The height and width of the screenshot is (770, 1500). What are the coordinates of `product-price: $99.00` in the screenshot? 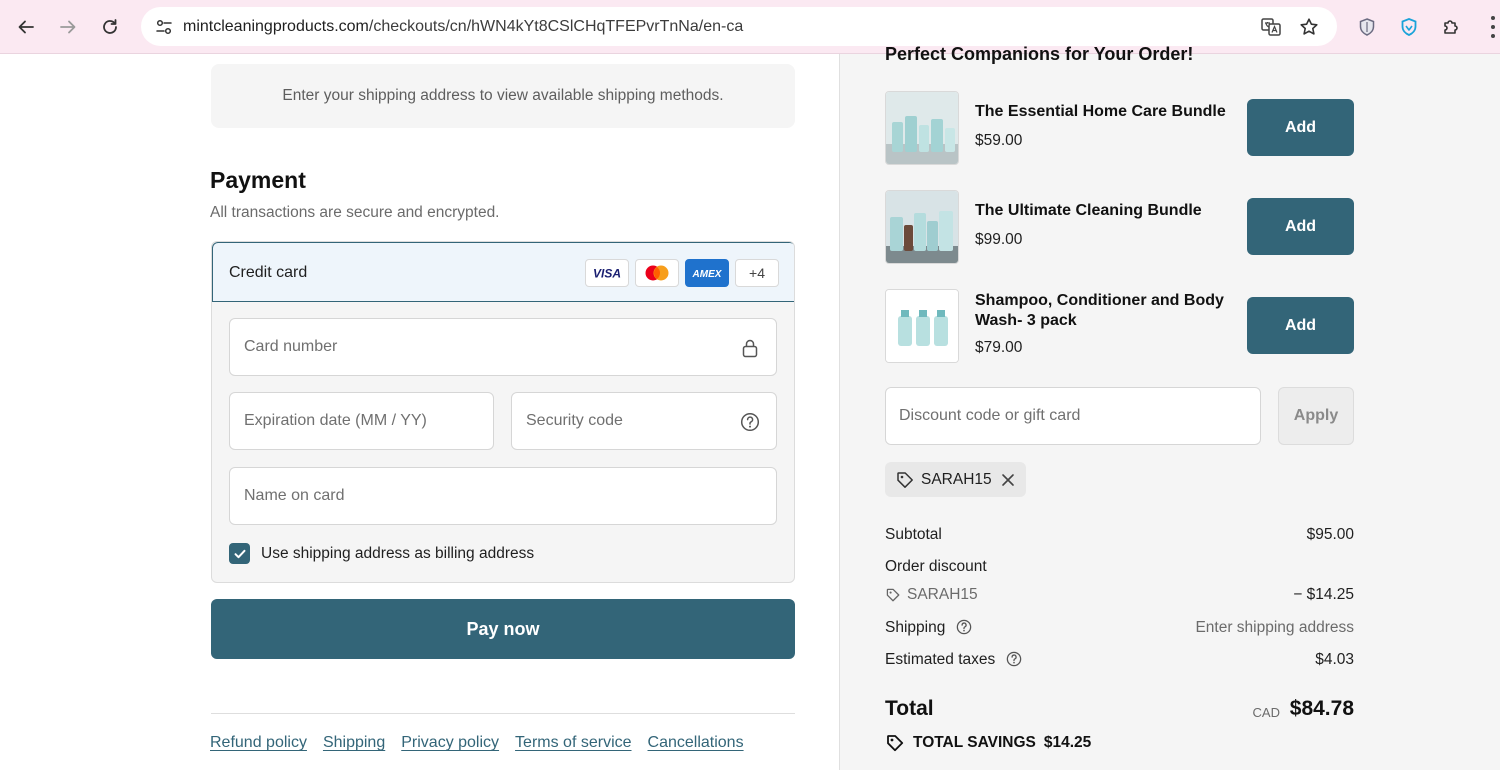 It's located at (999, 239).